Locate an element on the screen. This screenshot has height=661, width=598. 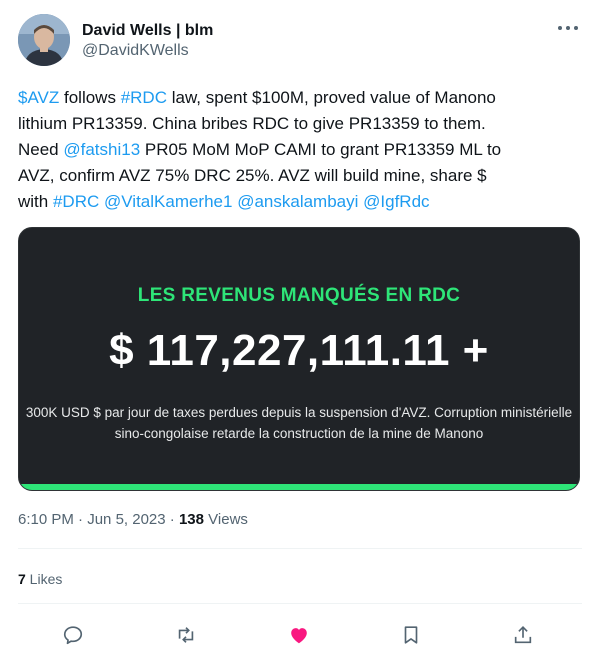
more-icon is located at coordinates (568, 30).